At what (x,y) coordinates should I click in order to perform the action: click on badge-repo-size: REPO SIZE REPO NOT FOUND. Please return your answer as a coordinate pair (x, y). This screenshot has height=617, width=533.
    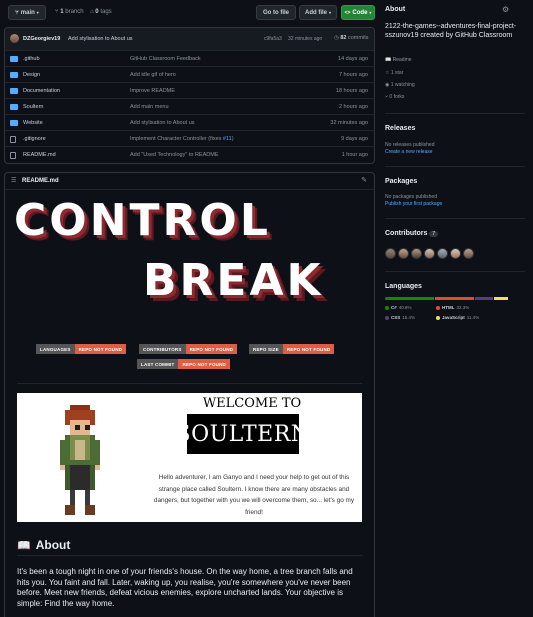
    Looking at the image, I should click on (292, 349).